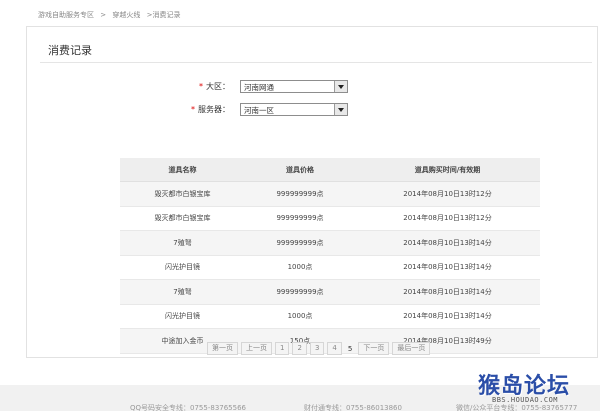  I want to click on server-select-value: 河南一区, so click(259, 110).